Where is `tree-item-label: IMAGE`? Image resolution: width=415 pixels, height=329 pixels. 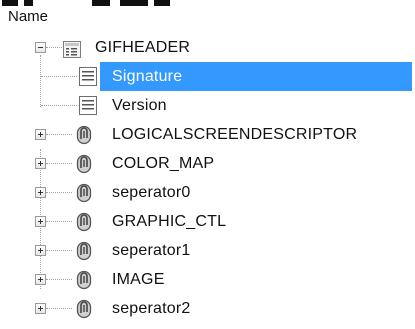
tree-item-label: IMAGE is located at coordinates (138, 279).